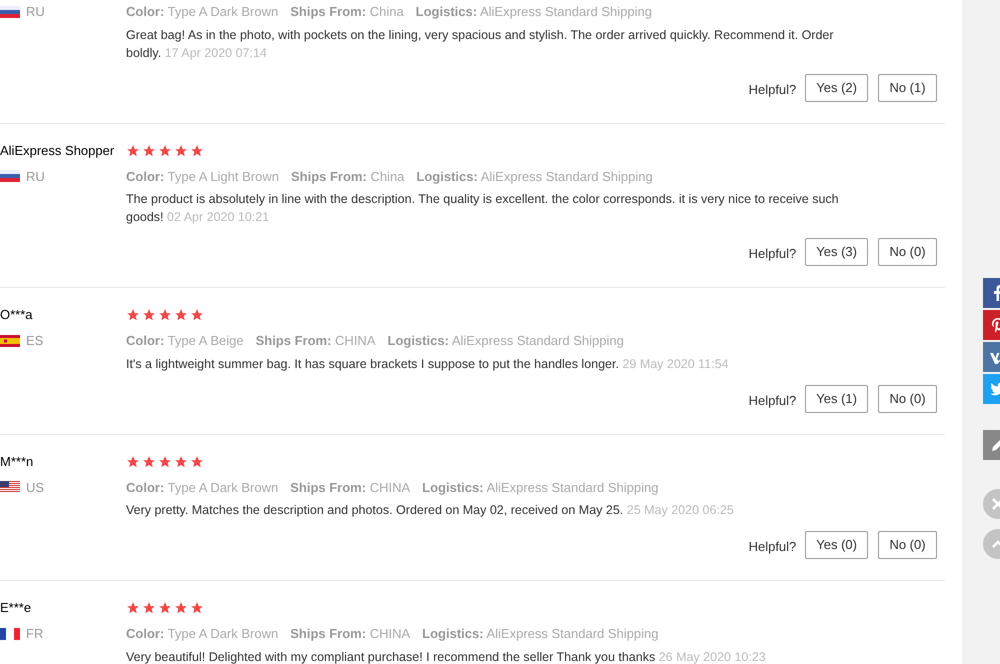 This screenshot has height=664, width=1000. I want to click on review-text: Great bag! As in the photo, with pockets on the lining, very spacious and stylish. The order arrived quickly. Recommend it. Order boldly. 17 Apr 2020 07:14, so click(480, 44).